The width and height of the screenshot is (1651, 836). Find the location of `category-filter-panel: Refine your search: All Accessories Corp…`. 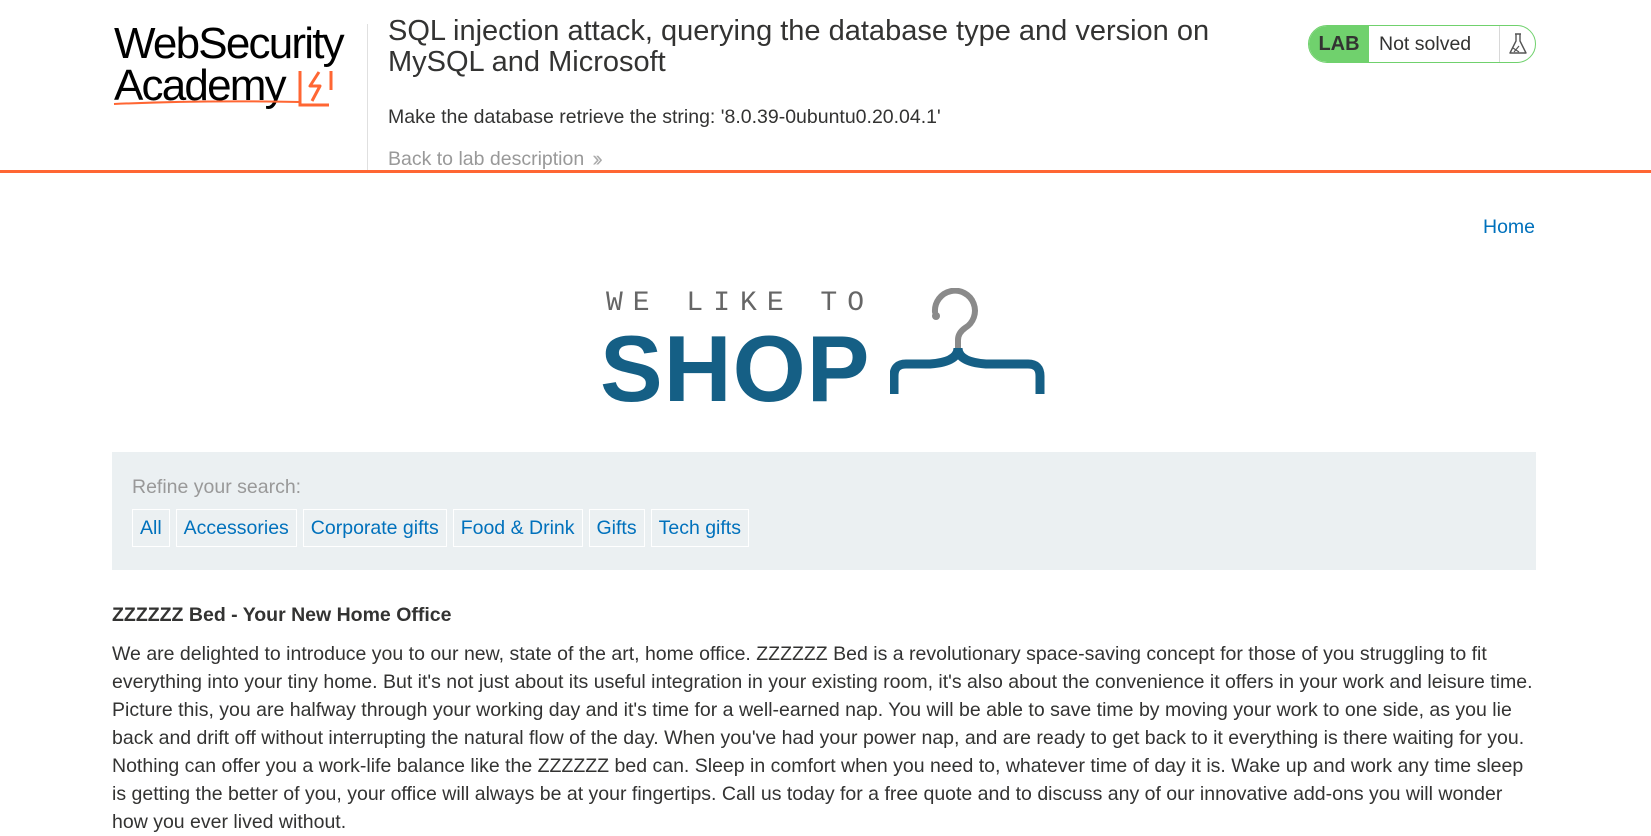

category-filter-panel: Refine your search: All Accessories Corp… is located at coordinates (824, 511).